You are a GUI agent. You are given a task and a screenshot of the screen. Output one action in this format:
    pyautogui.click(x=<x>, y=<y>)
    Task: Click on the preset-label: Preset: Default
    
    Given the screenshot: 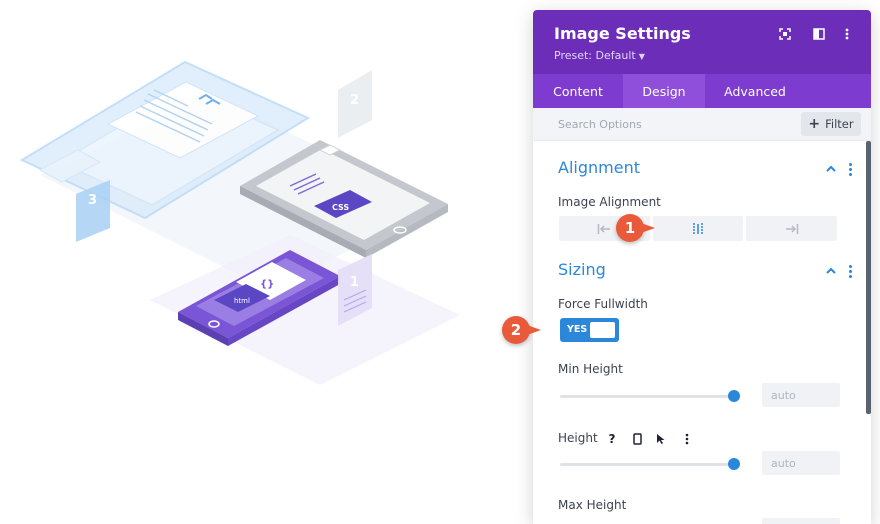 What is the action you would take?
    pyautogui.click(x=595, y=55)
    